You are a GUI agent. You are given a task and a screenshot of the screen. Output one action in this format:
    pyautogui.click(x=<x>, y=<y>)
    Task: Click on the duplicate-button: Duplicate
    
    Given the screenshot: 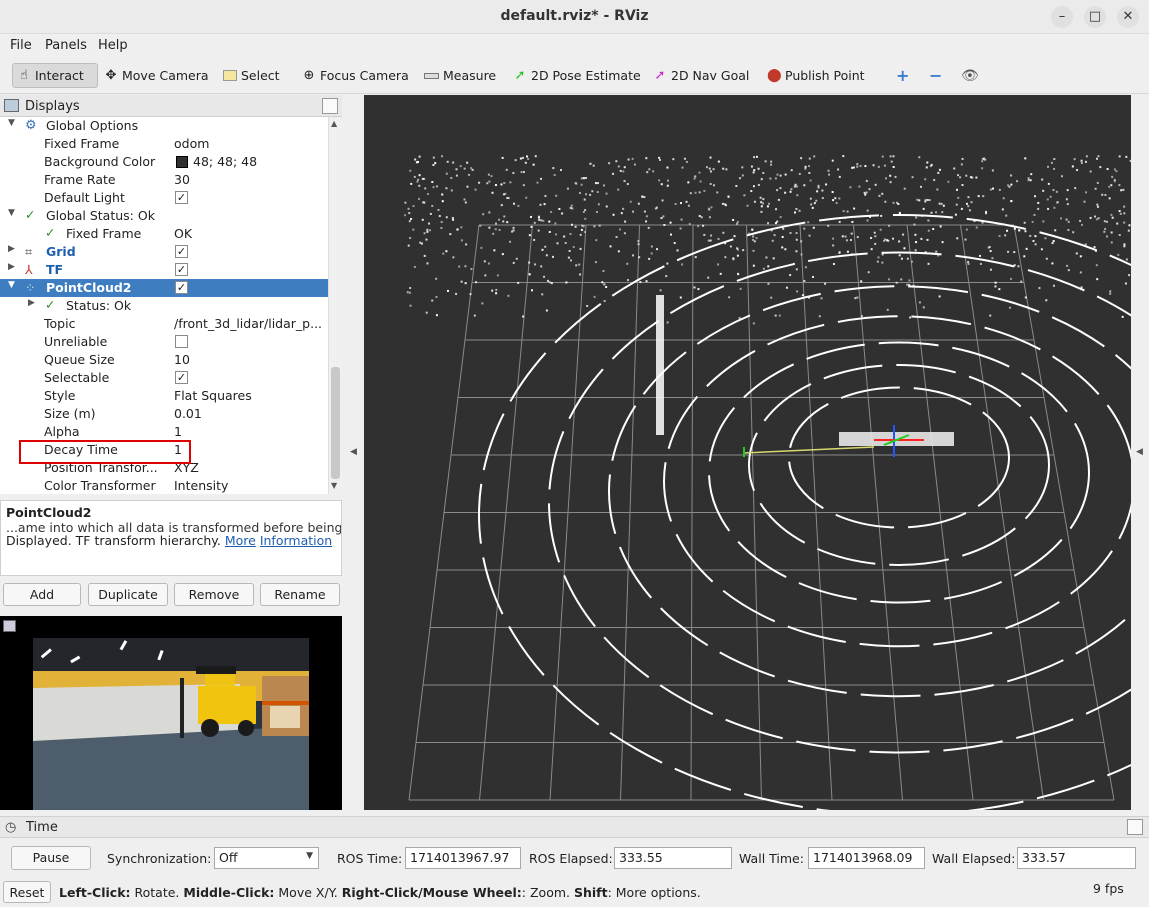 What is the action you would take?
    pyautogui.click(x=128, y=594)
    